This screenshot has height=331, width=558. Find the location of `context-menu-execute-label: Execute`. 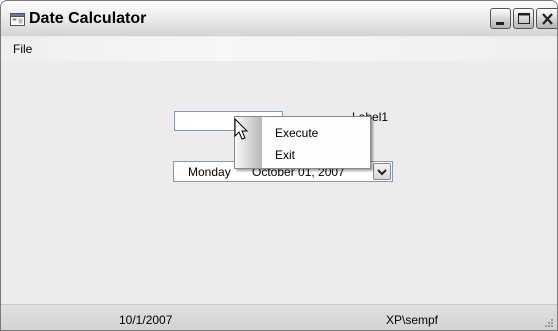

context-menu-execute-label: Execute is located at coordinates (297, 133).